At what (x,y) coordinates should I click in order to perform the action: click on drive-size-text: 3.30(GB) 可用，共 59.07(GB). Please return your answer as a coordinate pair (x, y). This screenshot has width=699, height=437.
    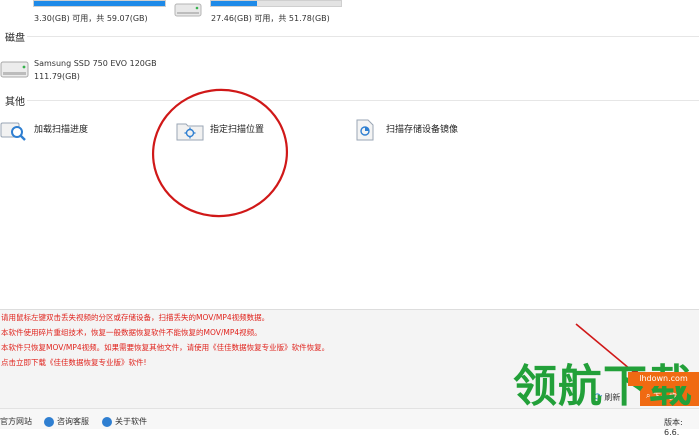
    Looking at the image, I should click on (91, 18).